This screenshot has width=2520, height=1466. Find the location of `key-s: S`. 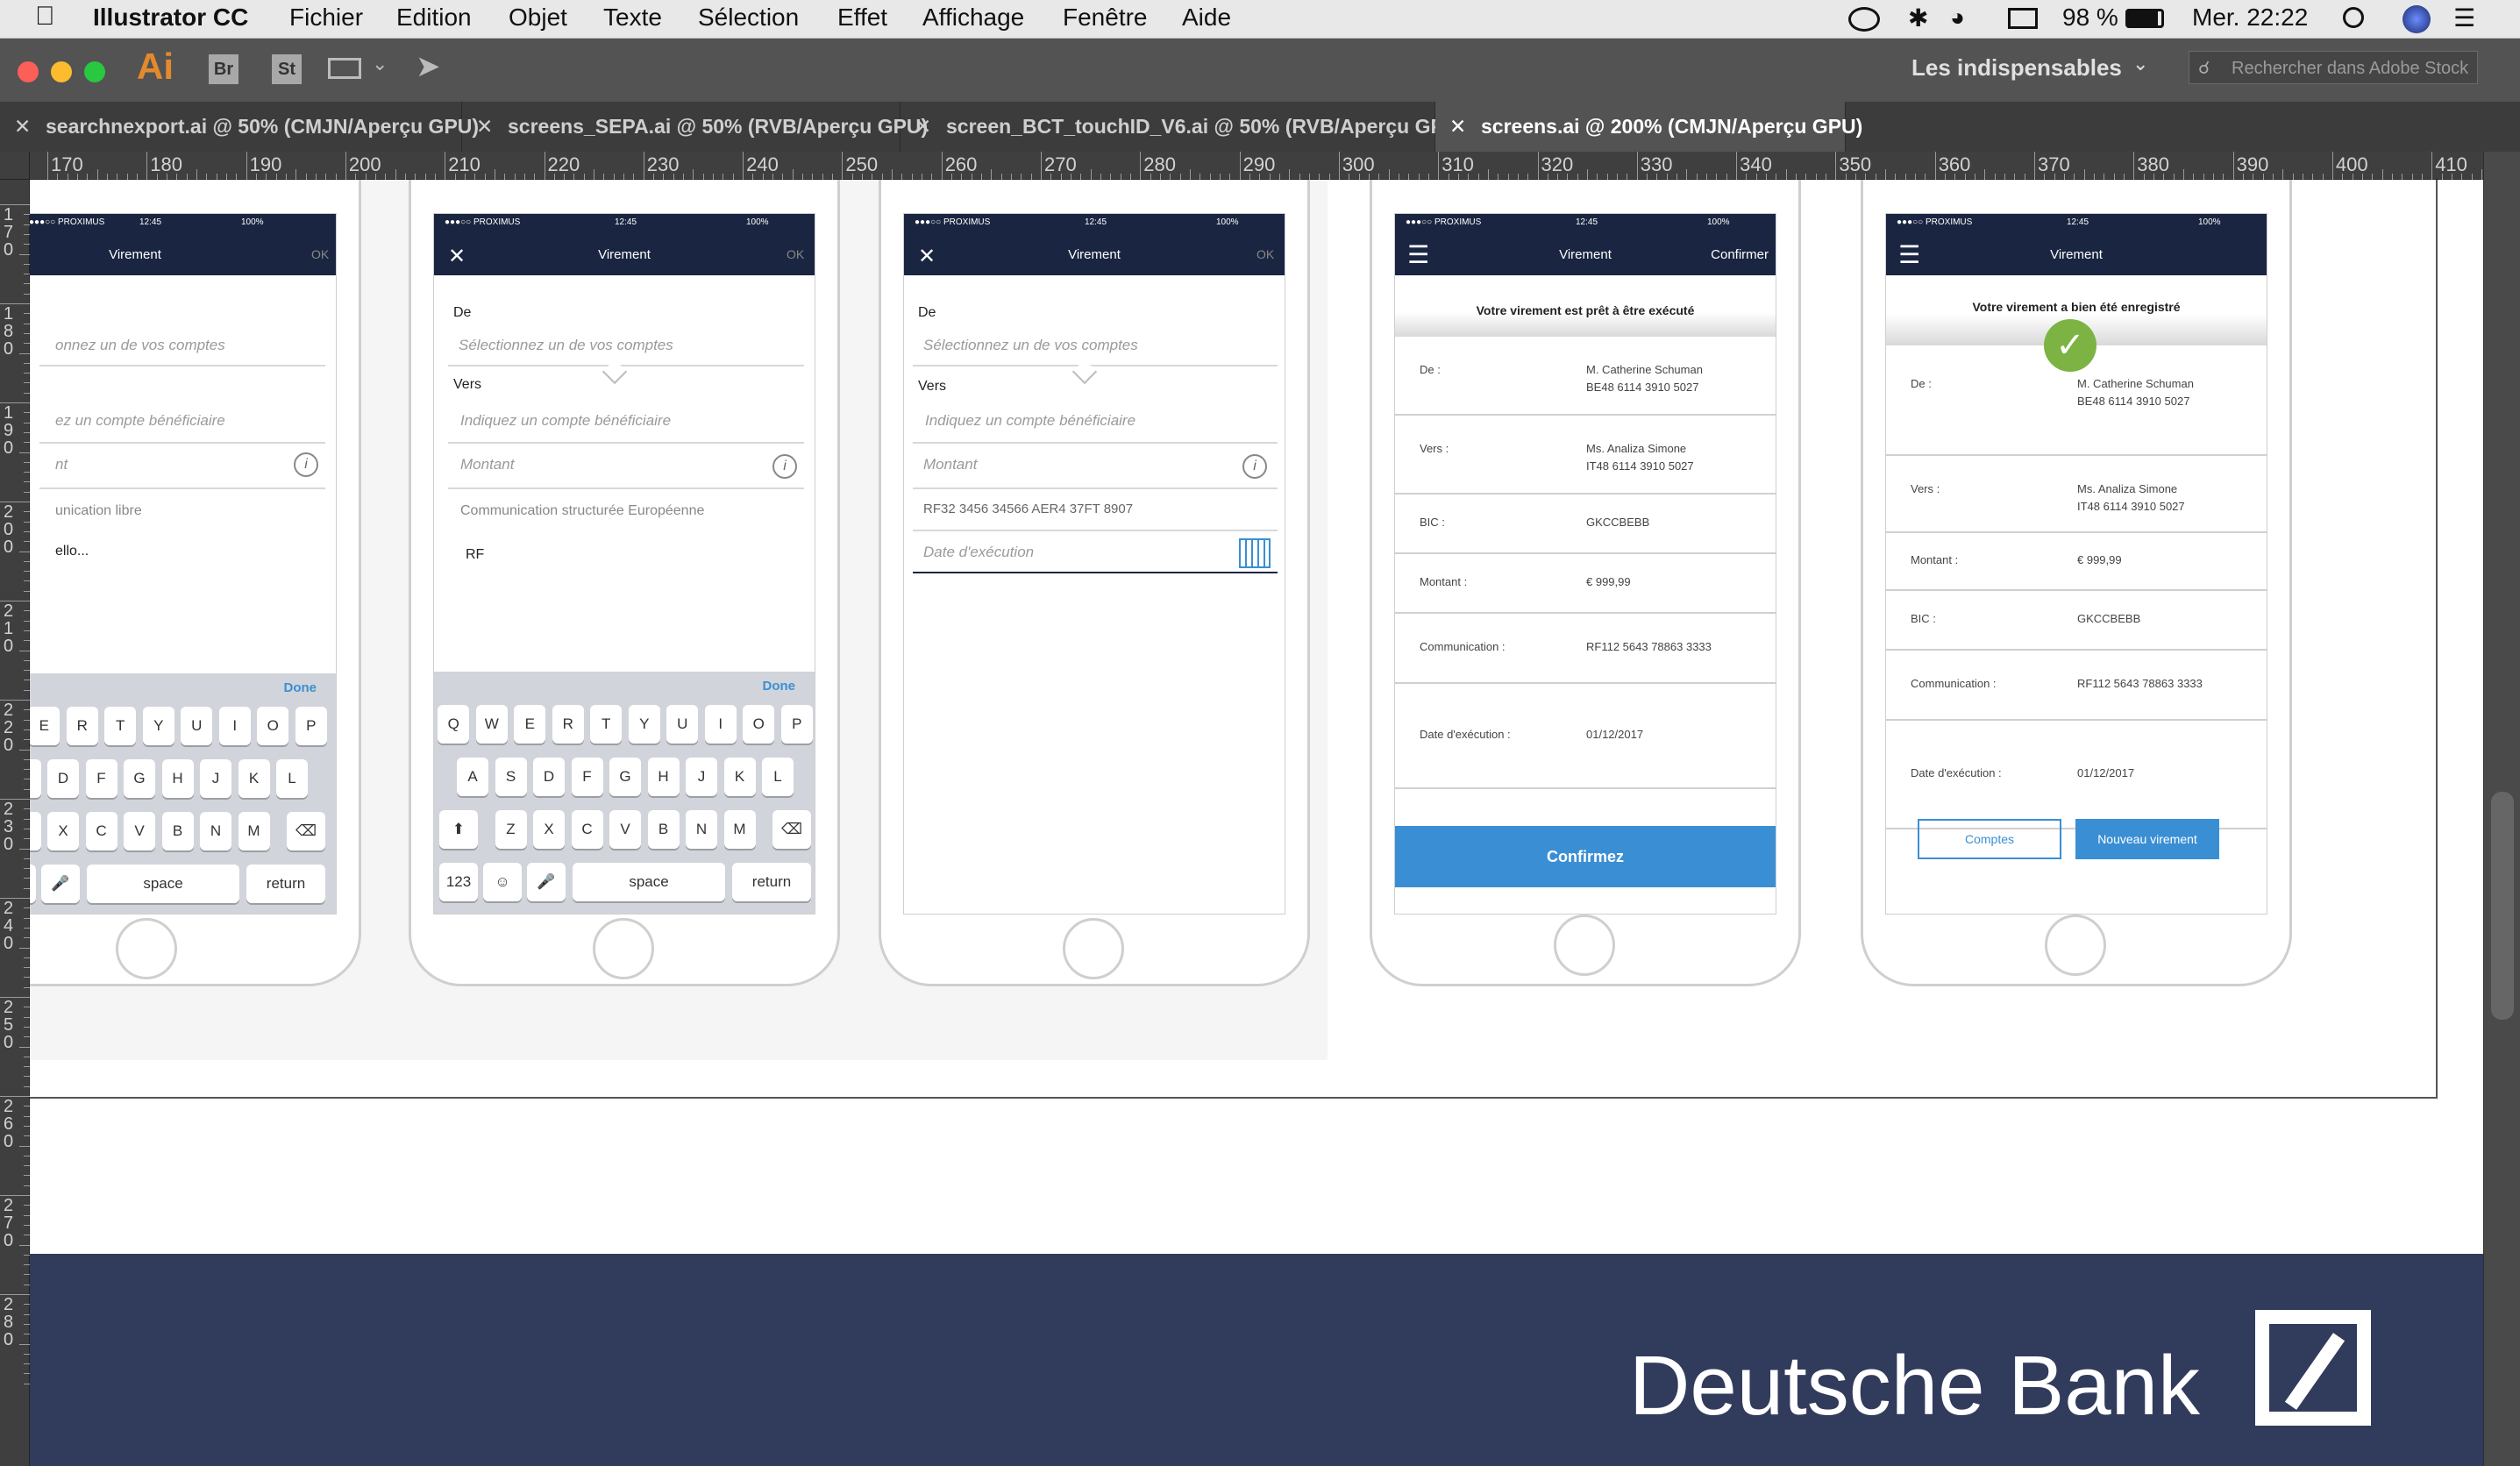

key-s: S is located at coordinates (35, 778).